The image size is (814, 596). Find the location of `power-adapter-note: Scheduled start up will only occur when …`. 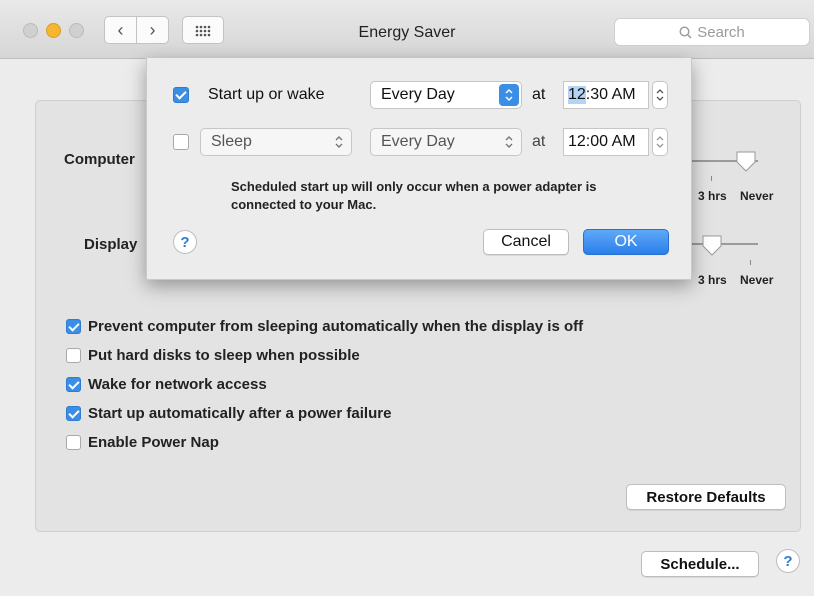

power-adapter-note: Scheduled start up will only occur when … is located at coordinates (414, 195).